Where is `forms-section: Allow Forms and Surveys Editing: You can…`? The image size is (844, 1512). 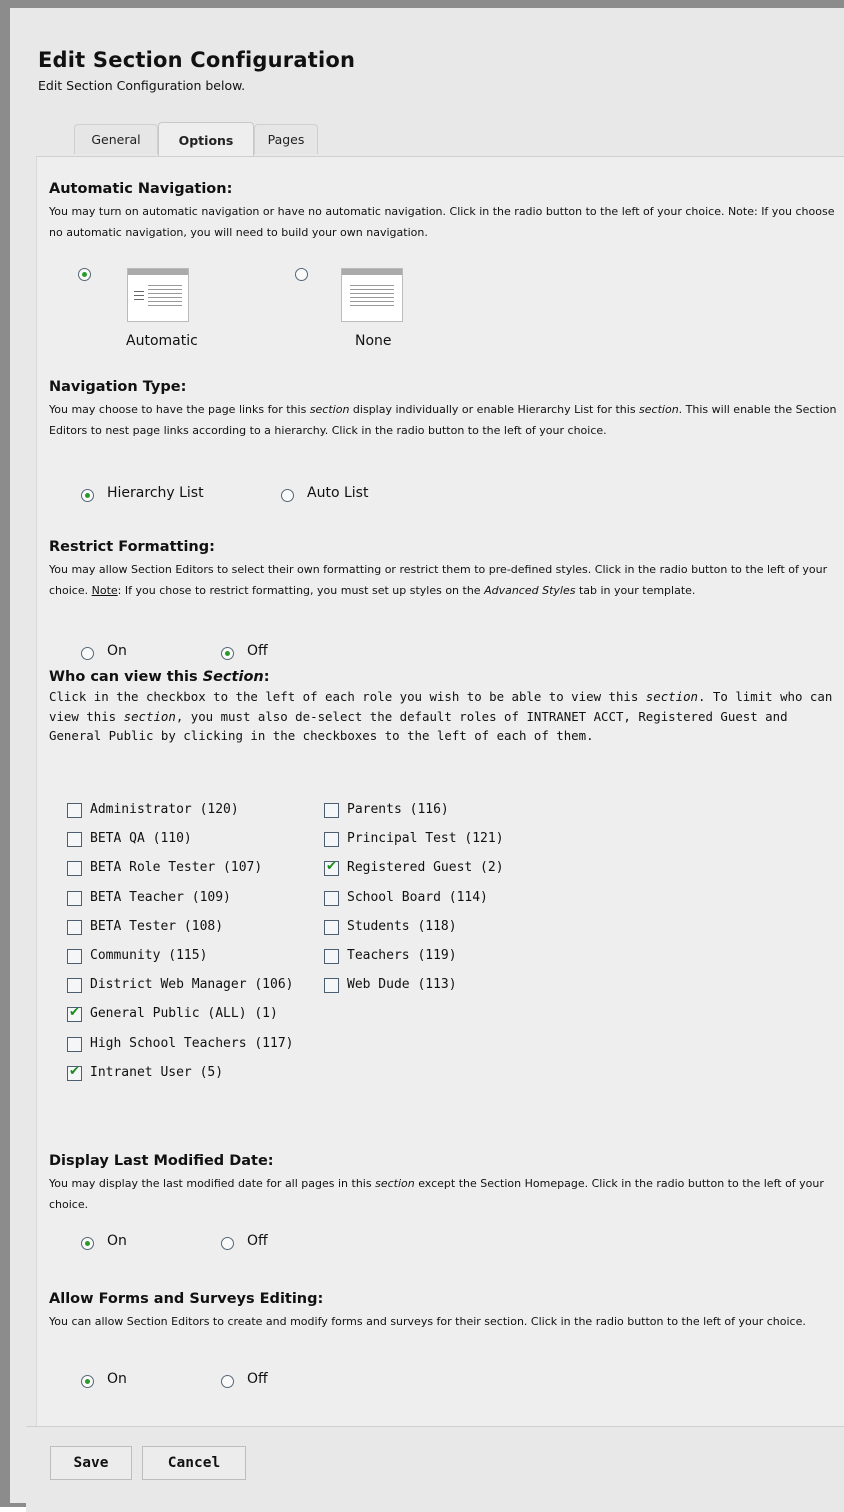 forms-section: Allow Forms and Surveys Editing: You can… is located at coordinates (446, 1351).